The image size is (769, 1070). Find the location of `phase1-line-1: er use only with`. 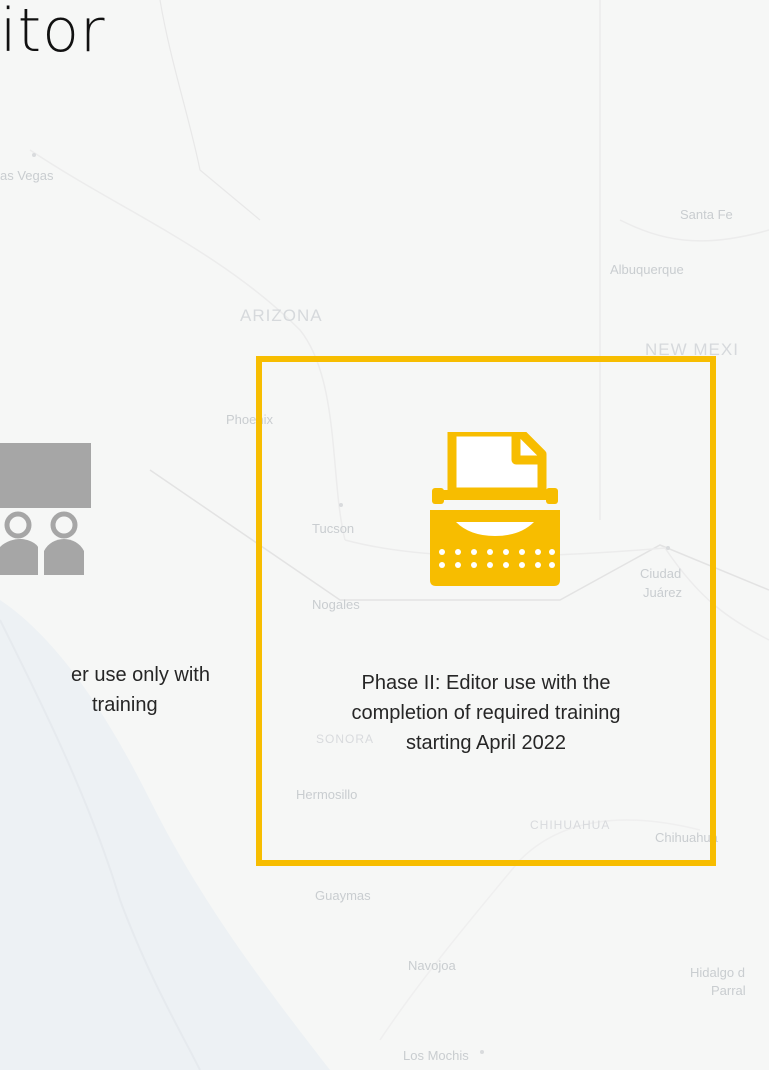

phase1-line-1: er use only with is located at coordinates (140, 675).